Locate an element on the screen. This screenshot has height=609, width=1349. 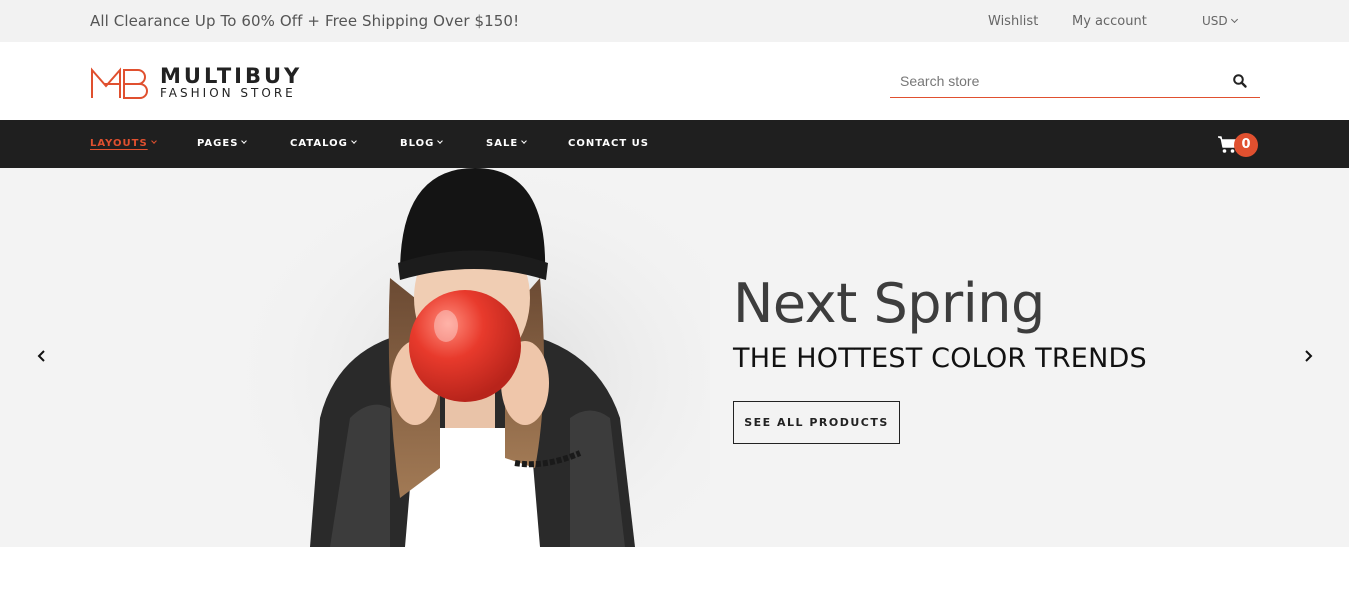
my-account-link: My account is located at coordinates (1109, 21).